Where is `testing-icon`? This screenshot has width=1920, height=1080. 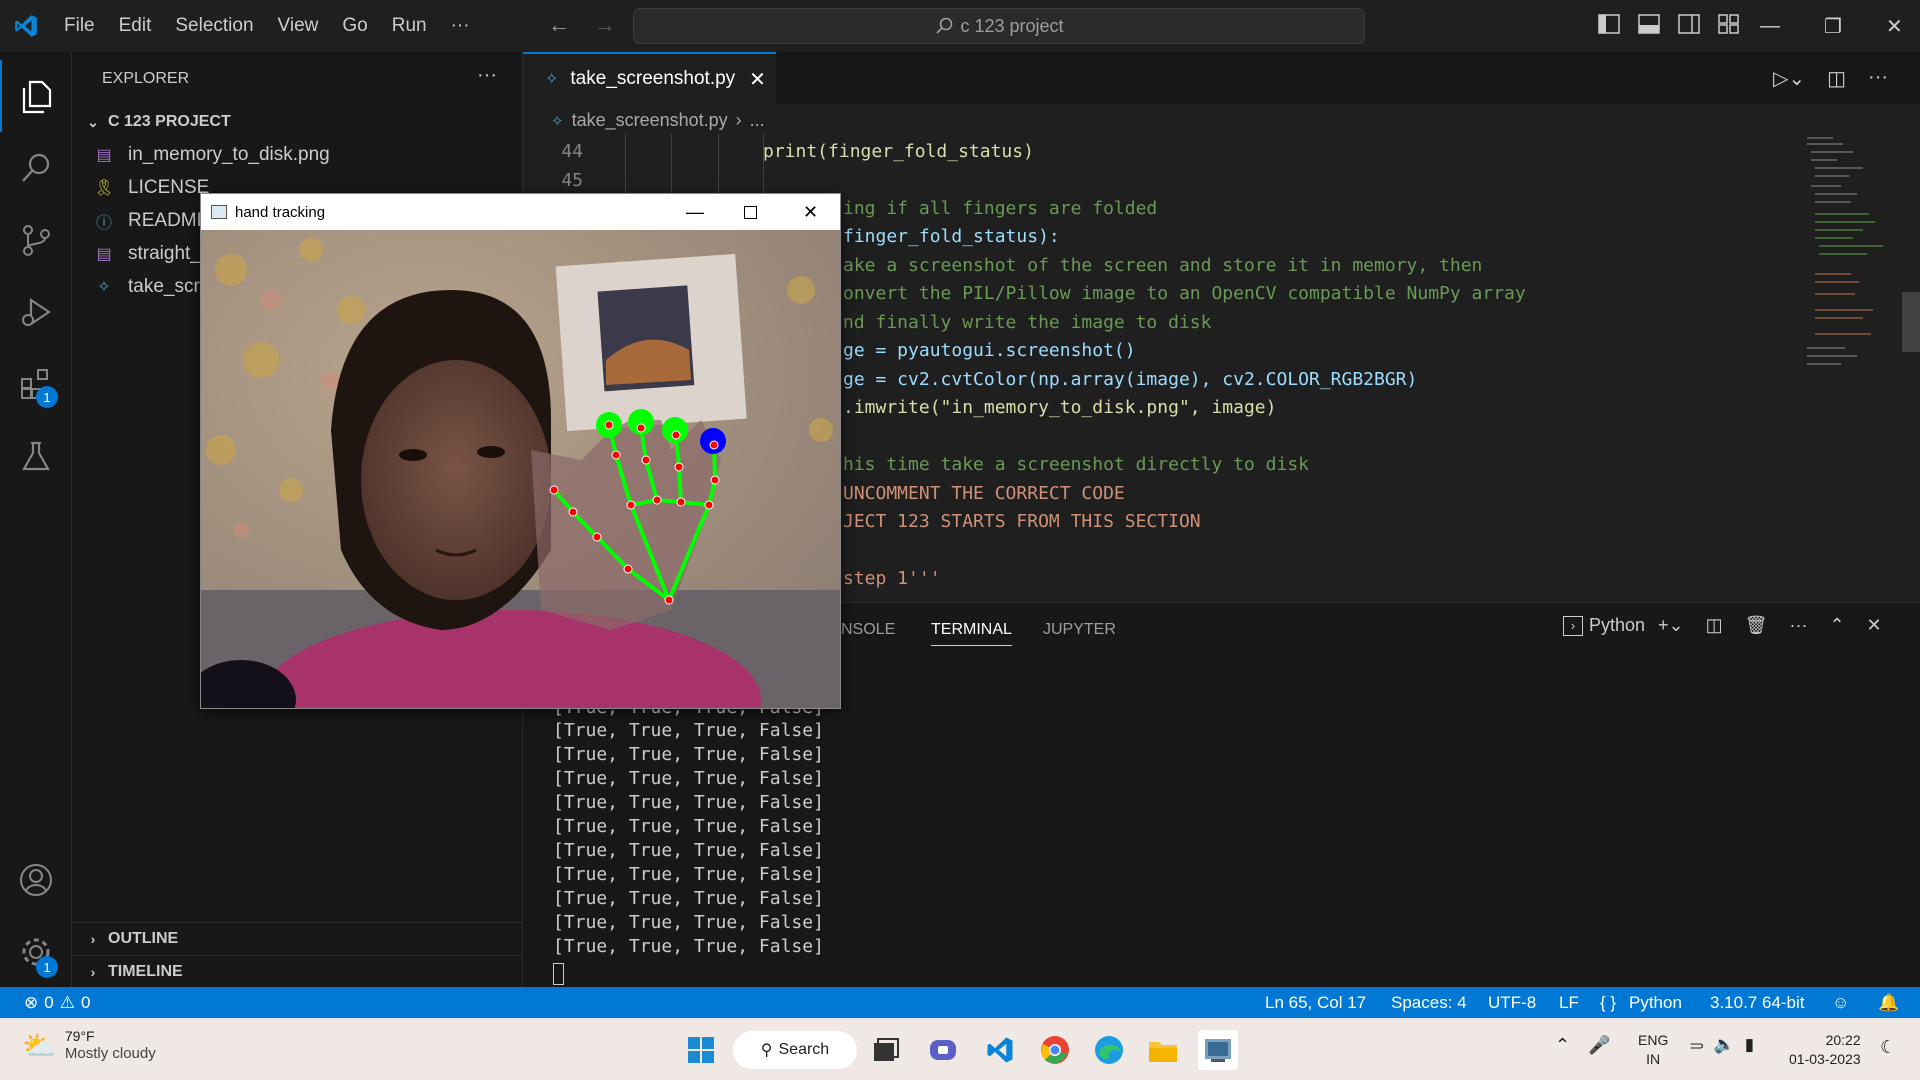 testing-icon is located at coordinates (36, 456).